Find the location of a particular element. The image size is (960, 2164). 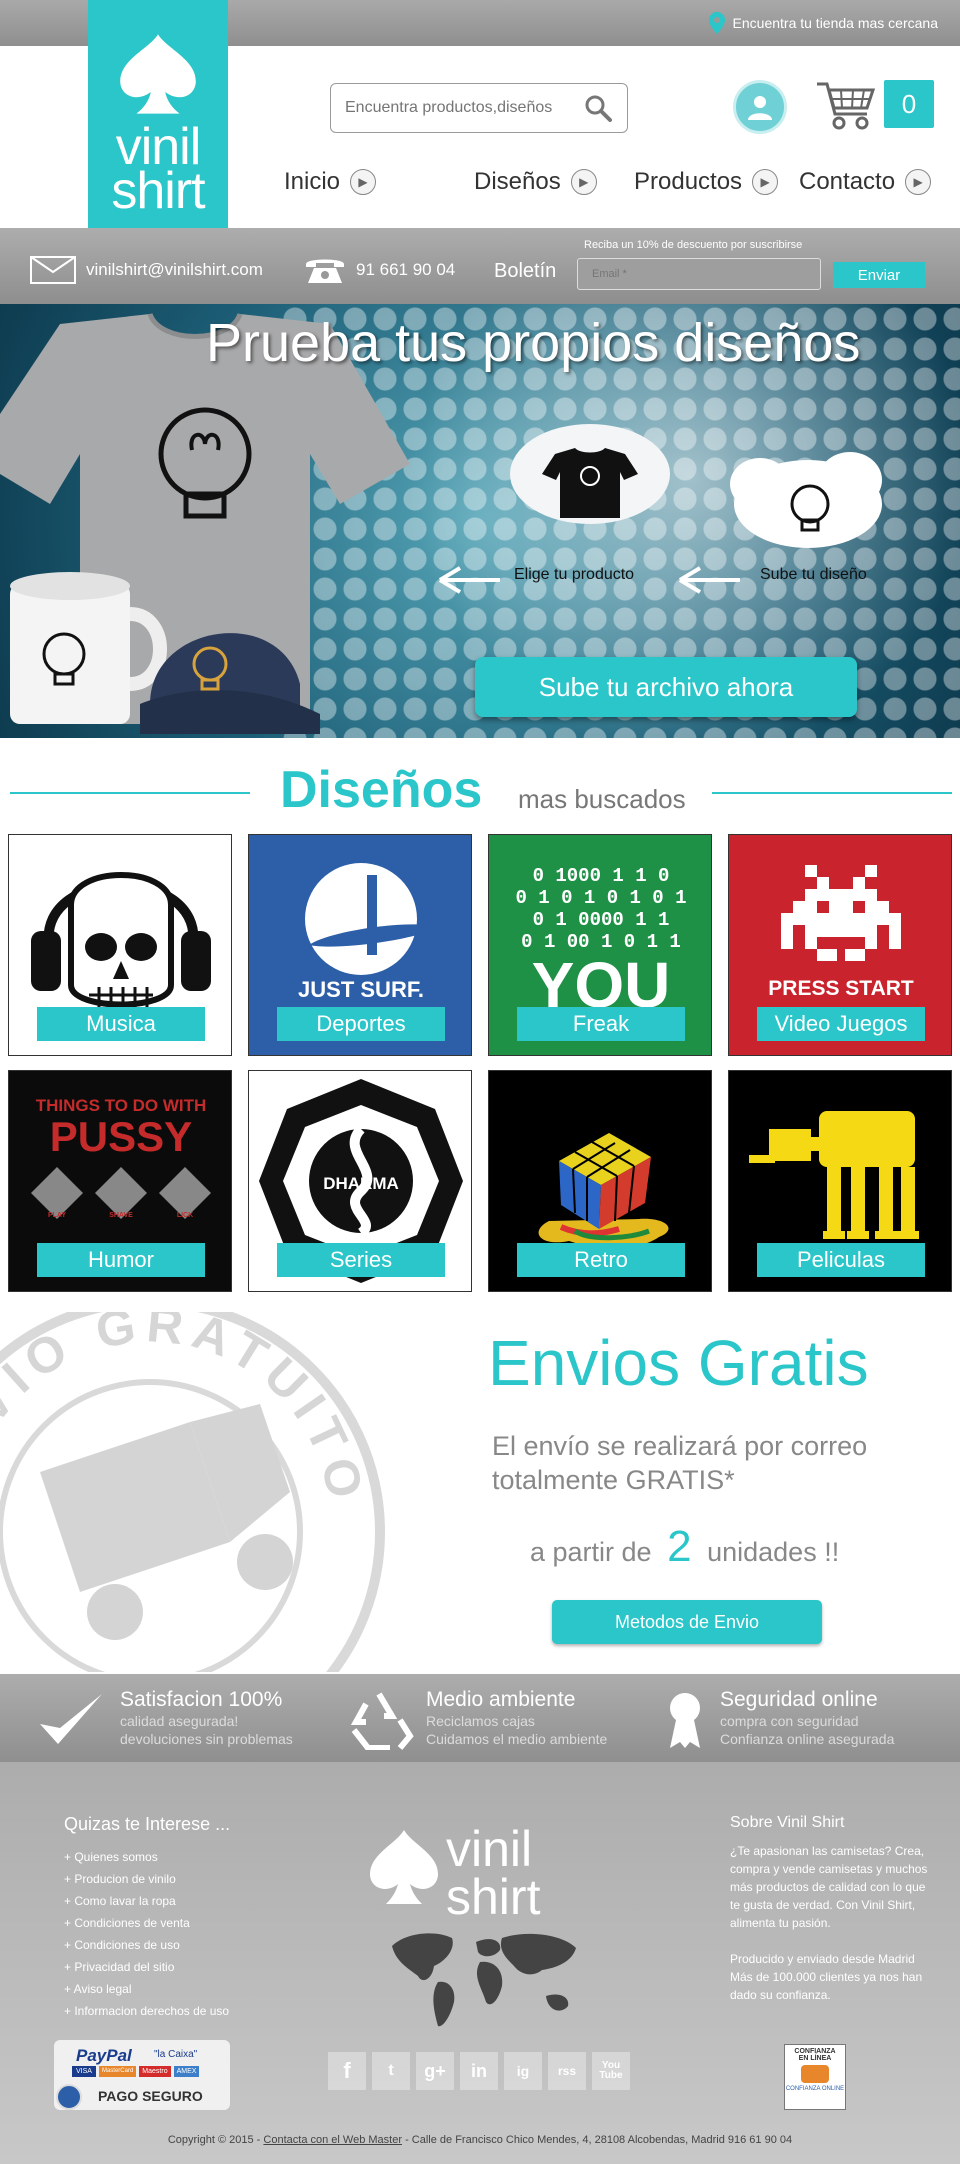

newsletter-send-button: Enviar is located at coordinates (879, 275).